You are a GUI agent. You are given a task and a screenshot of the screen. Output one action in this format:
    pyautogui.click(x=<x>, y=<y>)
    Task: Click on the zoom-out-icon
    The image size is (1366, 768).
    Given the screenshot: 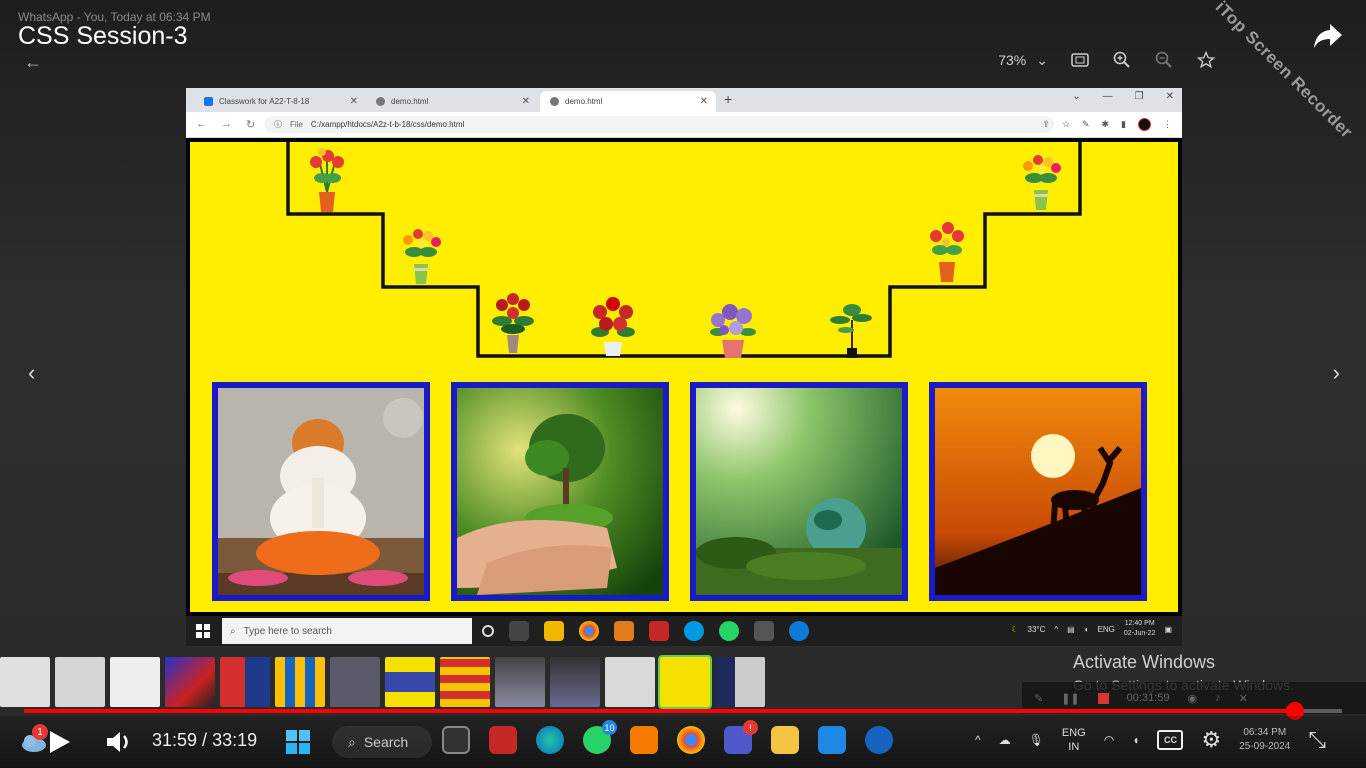 What is the action you would take?
    pyautogui.click(x=1164, y=60)
    